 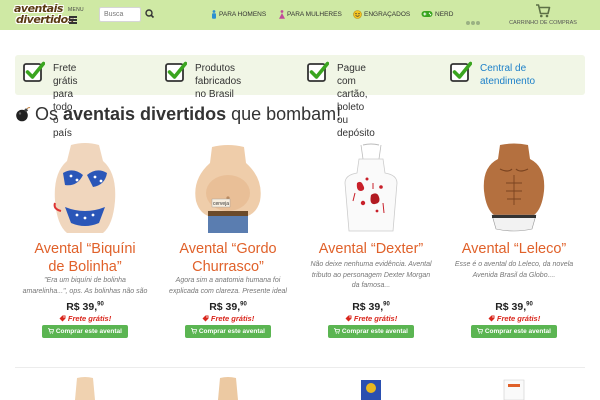 I want to click on male-icon, so click(x=214, y=14).